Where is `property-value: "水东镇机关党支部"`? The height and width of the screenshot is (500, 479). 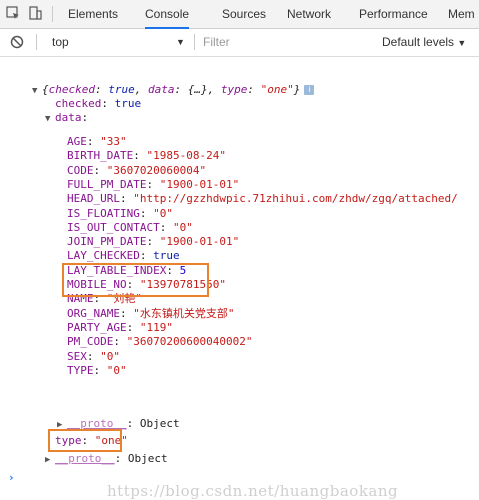
property-value: "水东镇机关党支部" is located at coordinates (184, 313).